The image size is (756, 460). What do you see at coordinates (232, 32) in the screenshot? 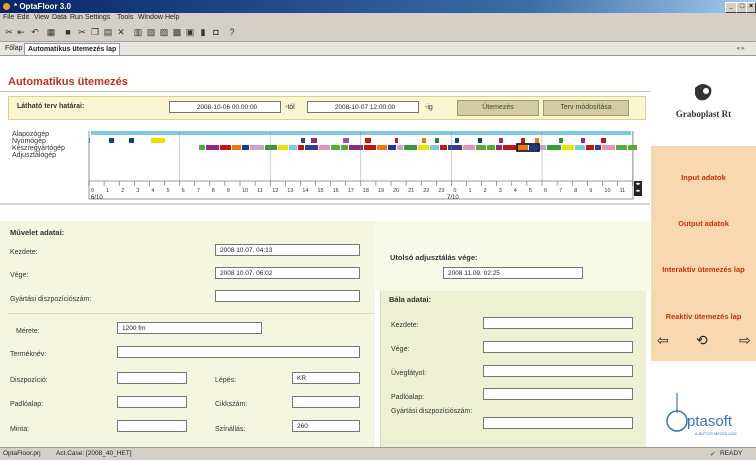
I see `help-pointer-icon: ?` at bounding box center [232, 32].